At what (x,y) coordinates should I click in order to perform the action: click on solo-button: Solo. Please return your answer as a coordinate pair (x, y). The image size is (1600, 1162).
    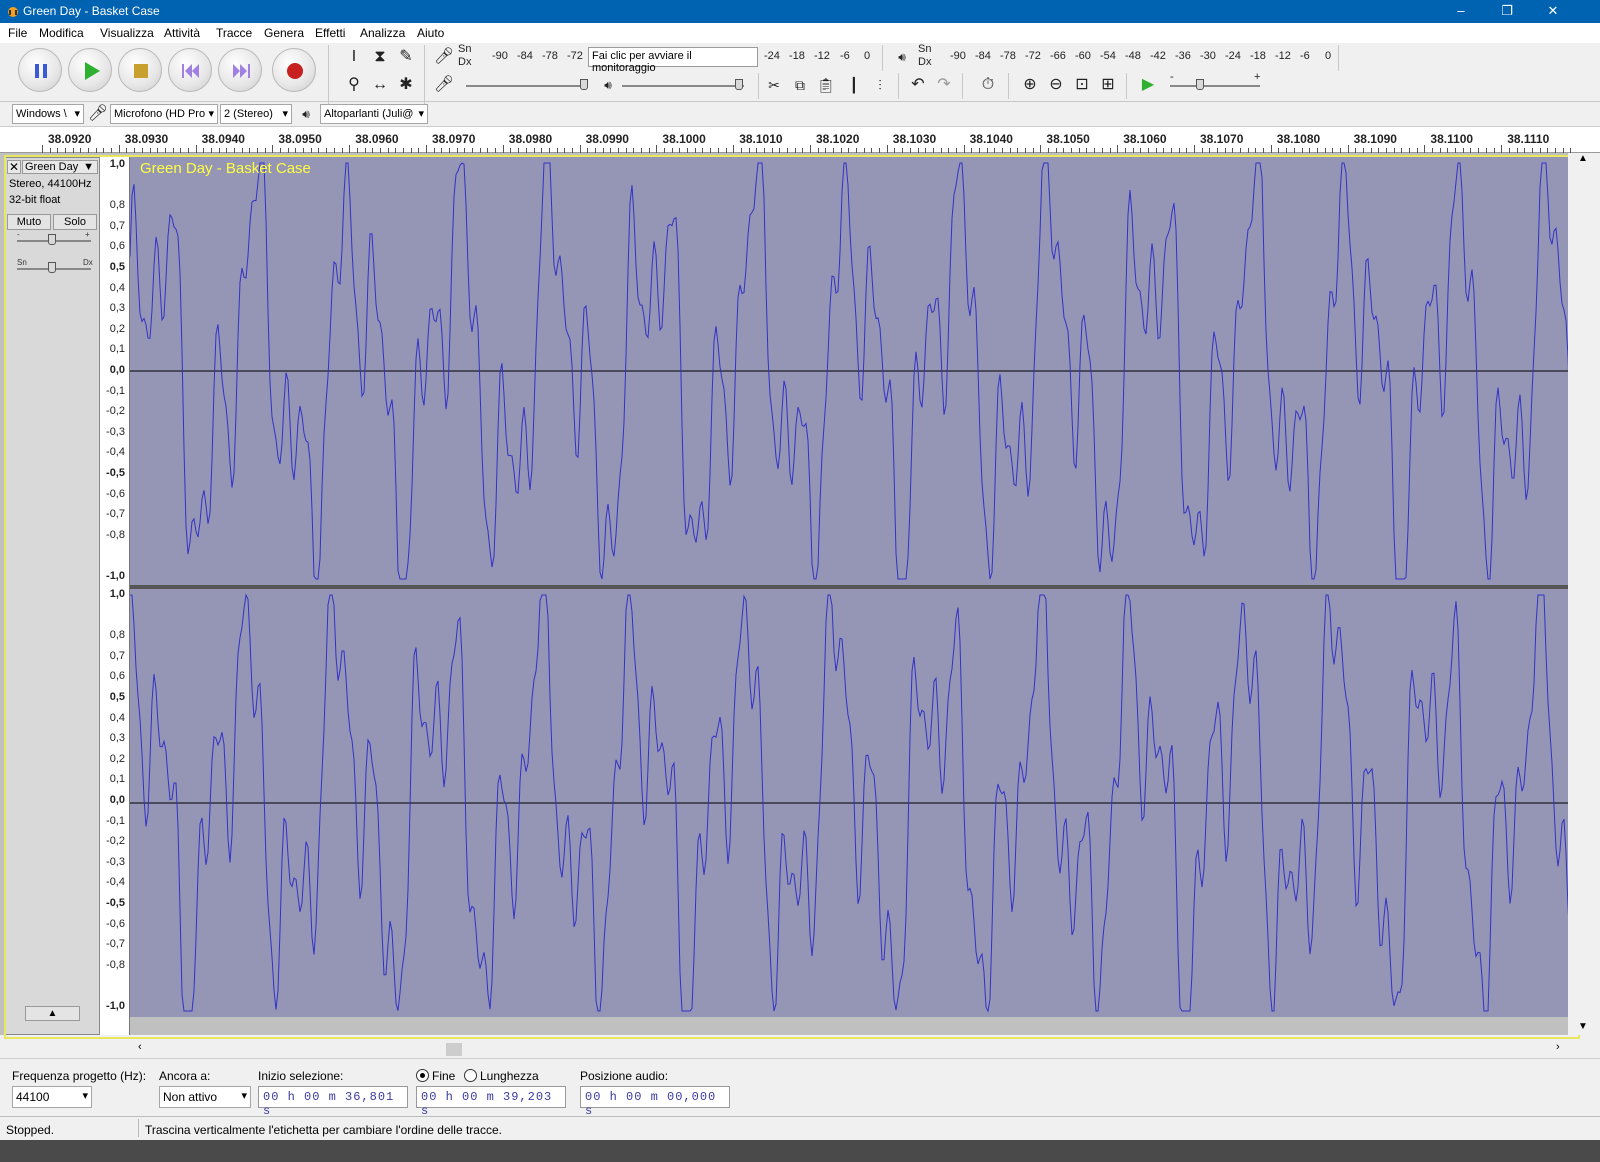
    Looking at the image, I should click on (75, 222).